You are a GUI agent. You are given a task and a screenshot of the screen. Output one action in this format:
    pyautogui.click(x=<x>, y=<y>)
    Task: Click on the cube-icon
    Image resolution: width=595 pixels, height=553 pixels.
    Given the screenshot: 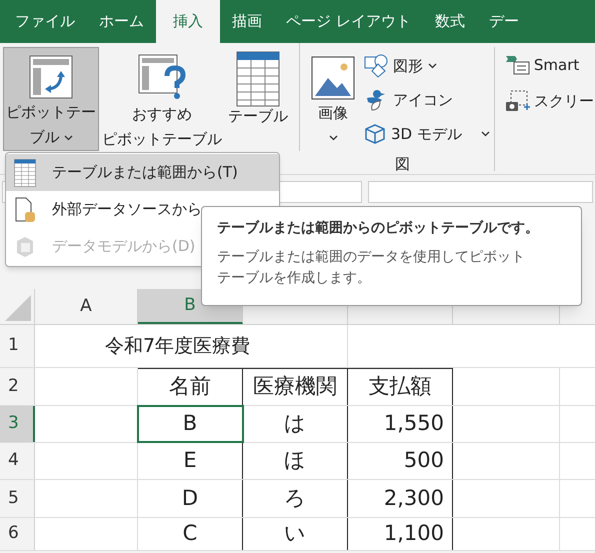 What is the action you would take?
    pyautogui.click(x=375, y=134)
    